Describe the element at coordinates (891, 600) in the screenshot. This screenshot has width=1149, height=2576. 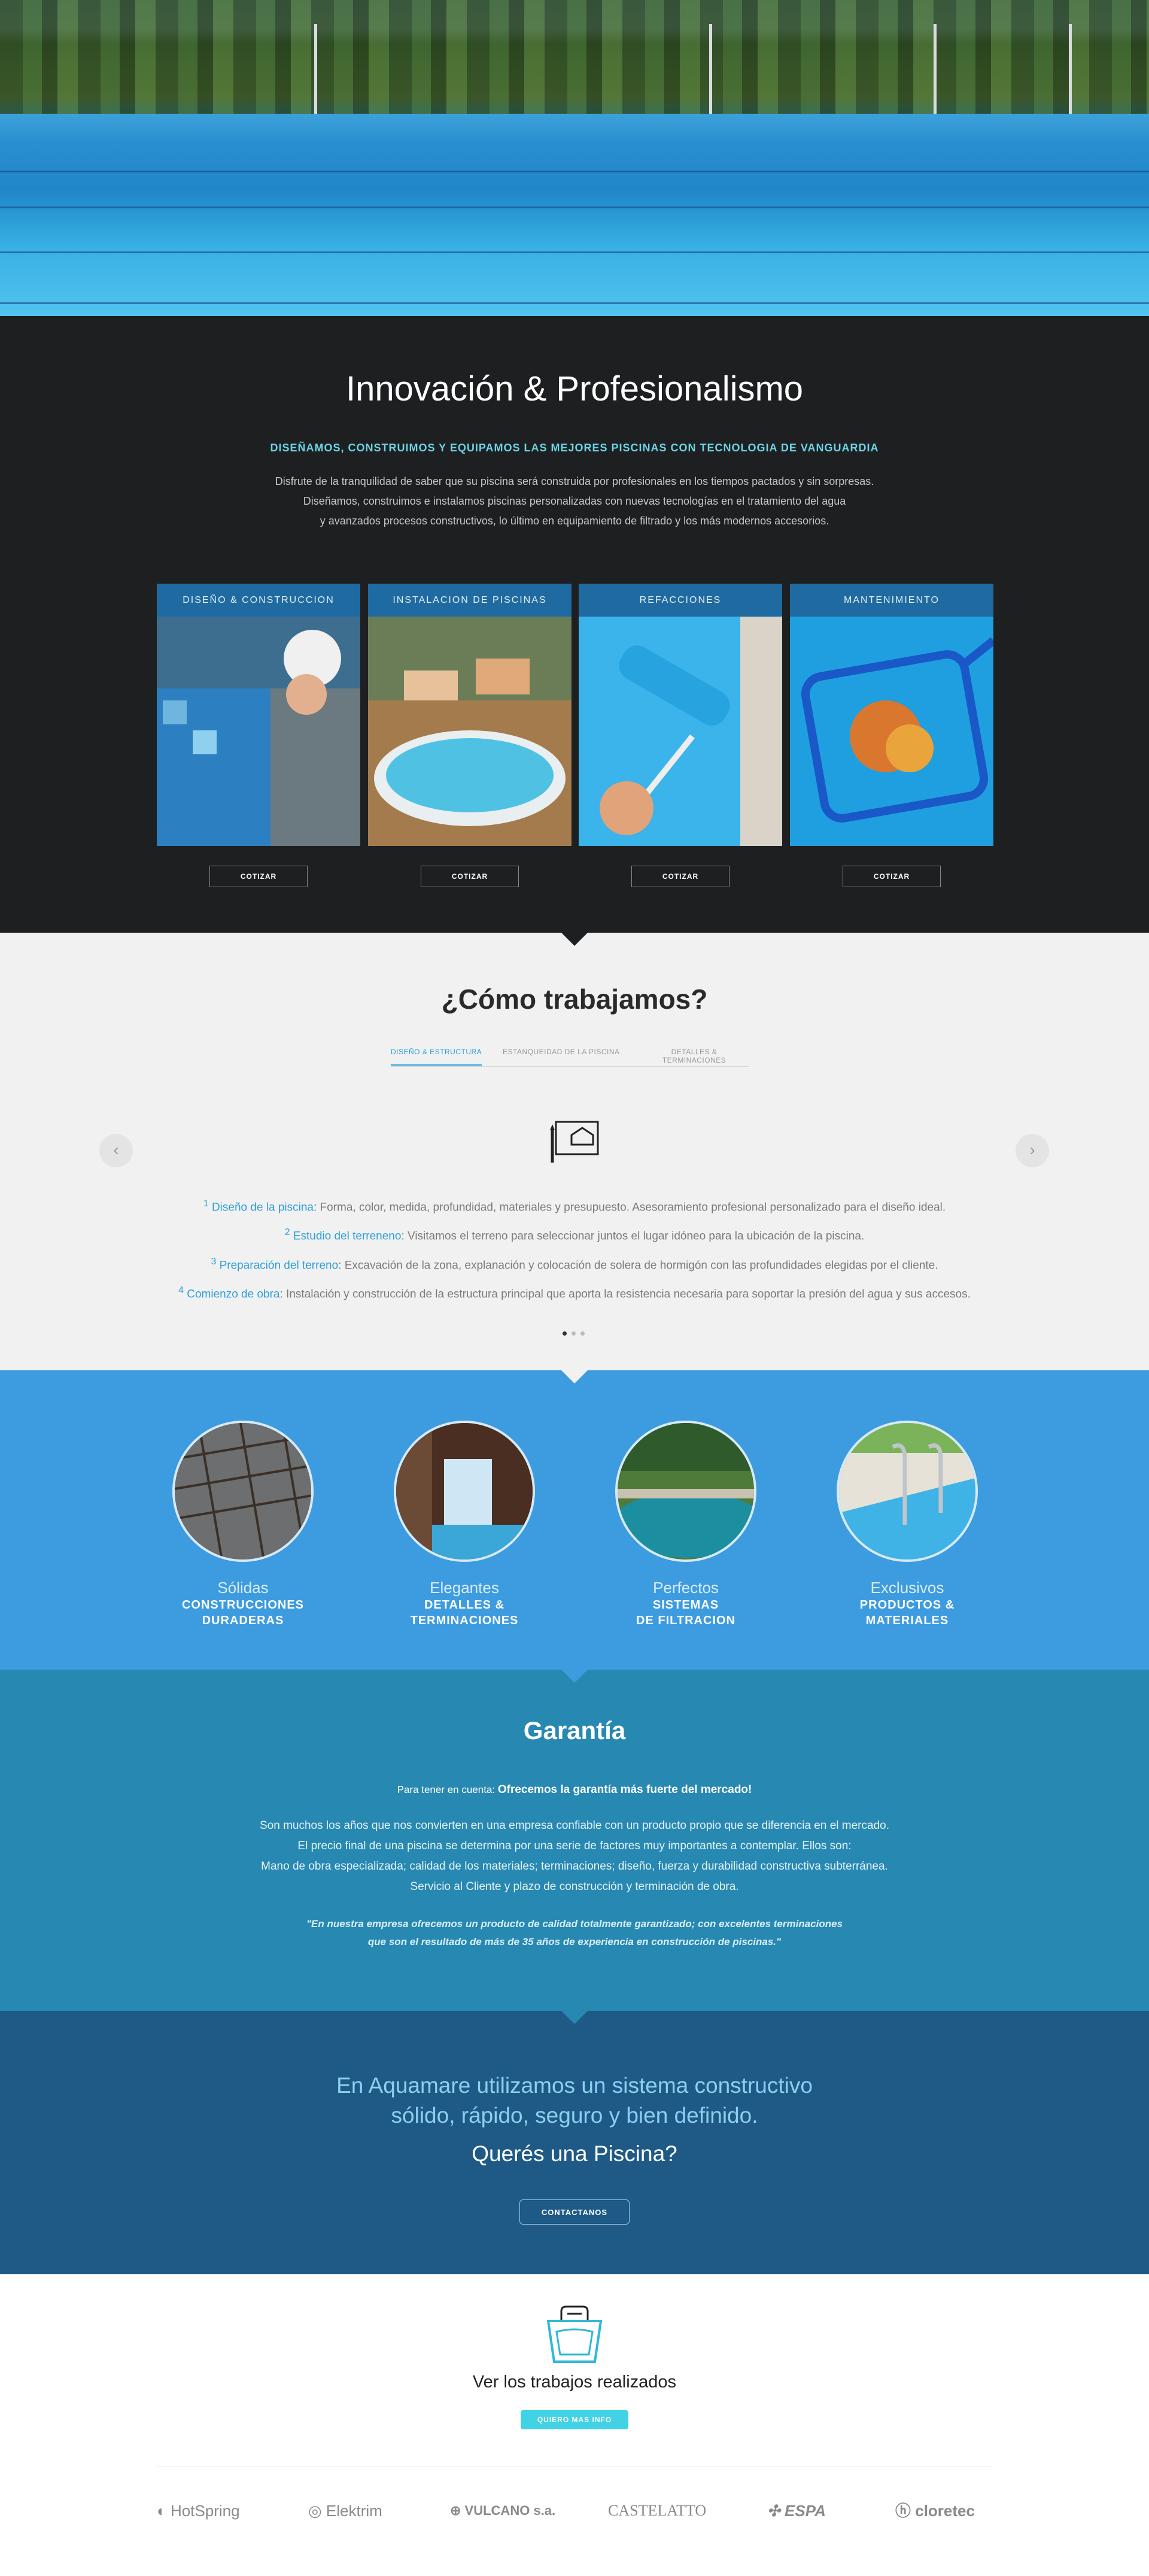
I see `service-card-label: MANTENIMIENTO` at that location.